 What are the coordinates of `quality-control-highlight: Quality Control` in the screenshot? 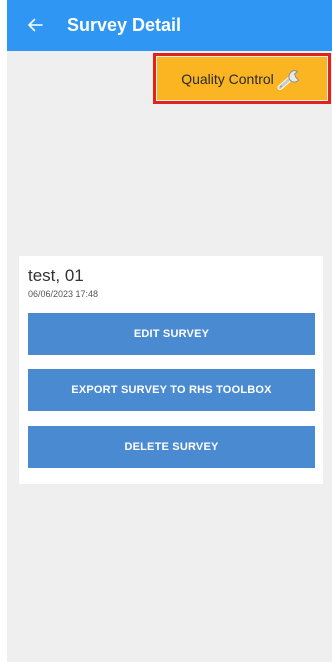 It's located at (242, 78).